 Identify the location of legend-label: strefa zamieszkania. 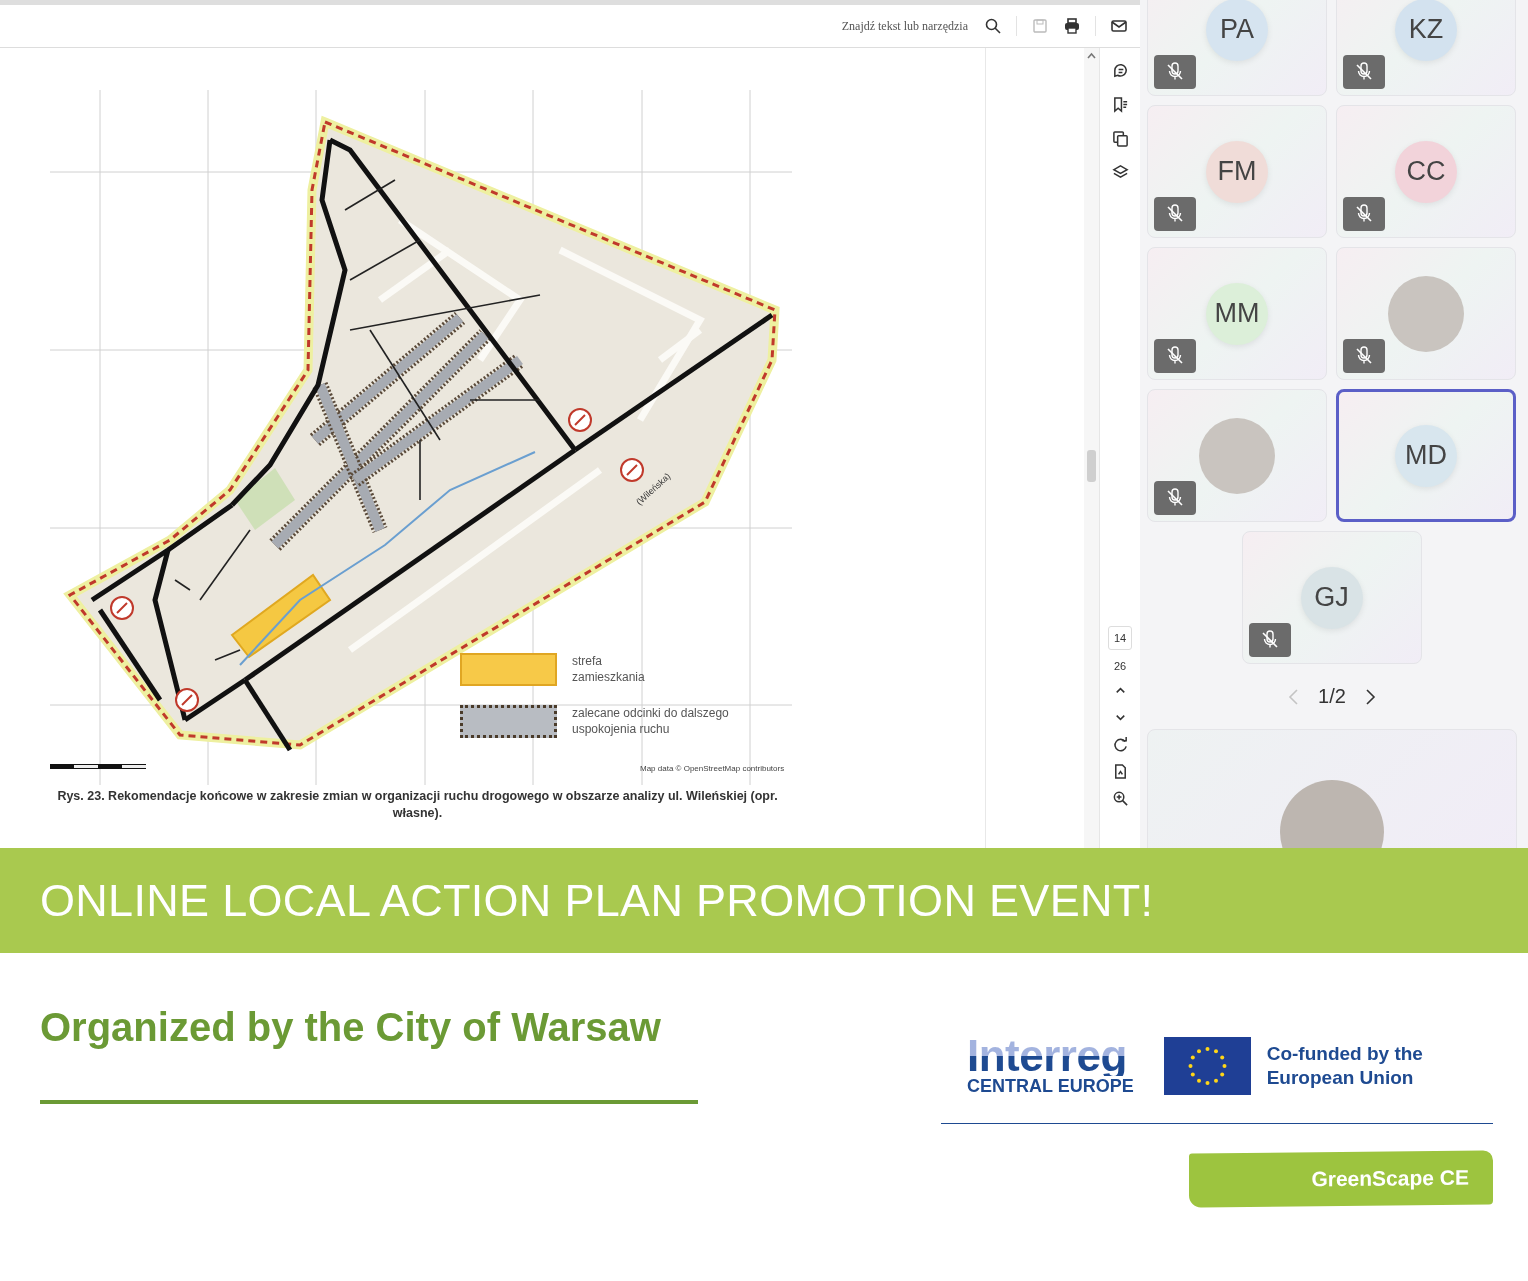
(609, 669).